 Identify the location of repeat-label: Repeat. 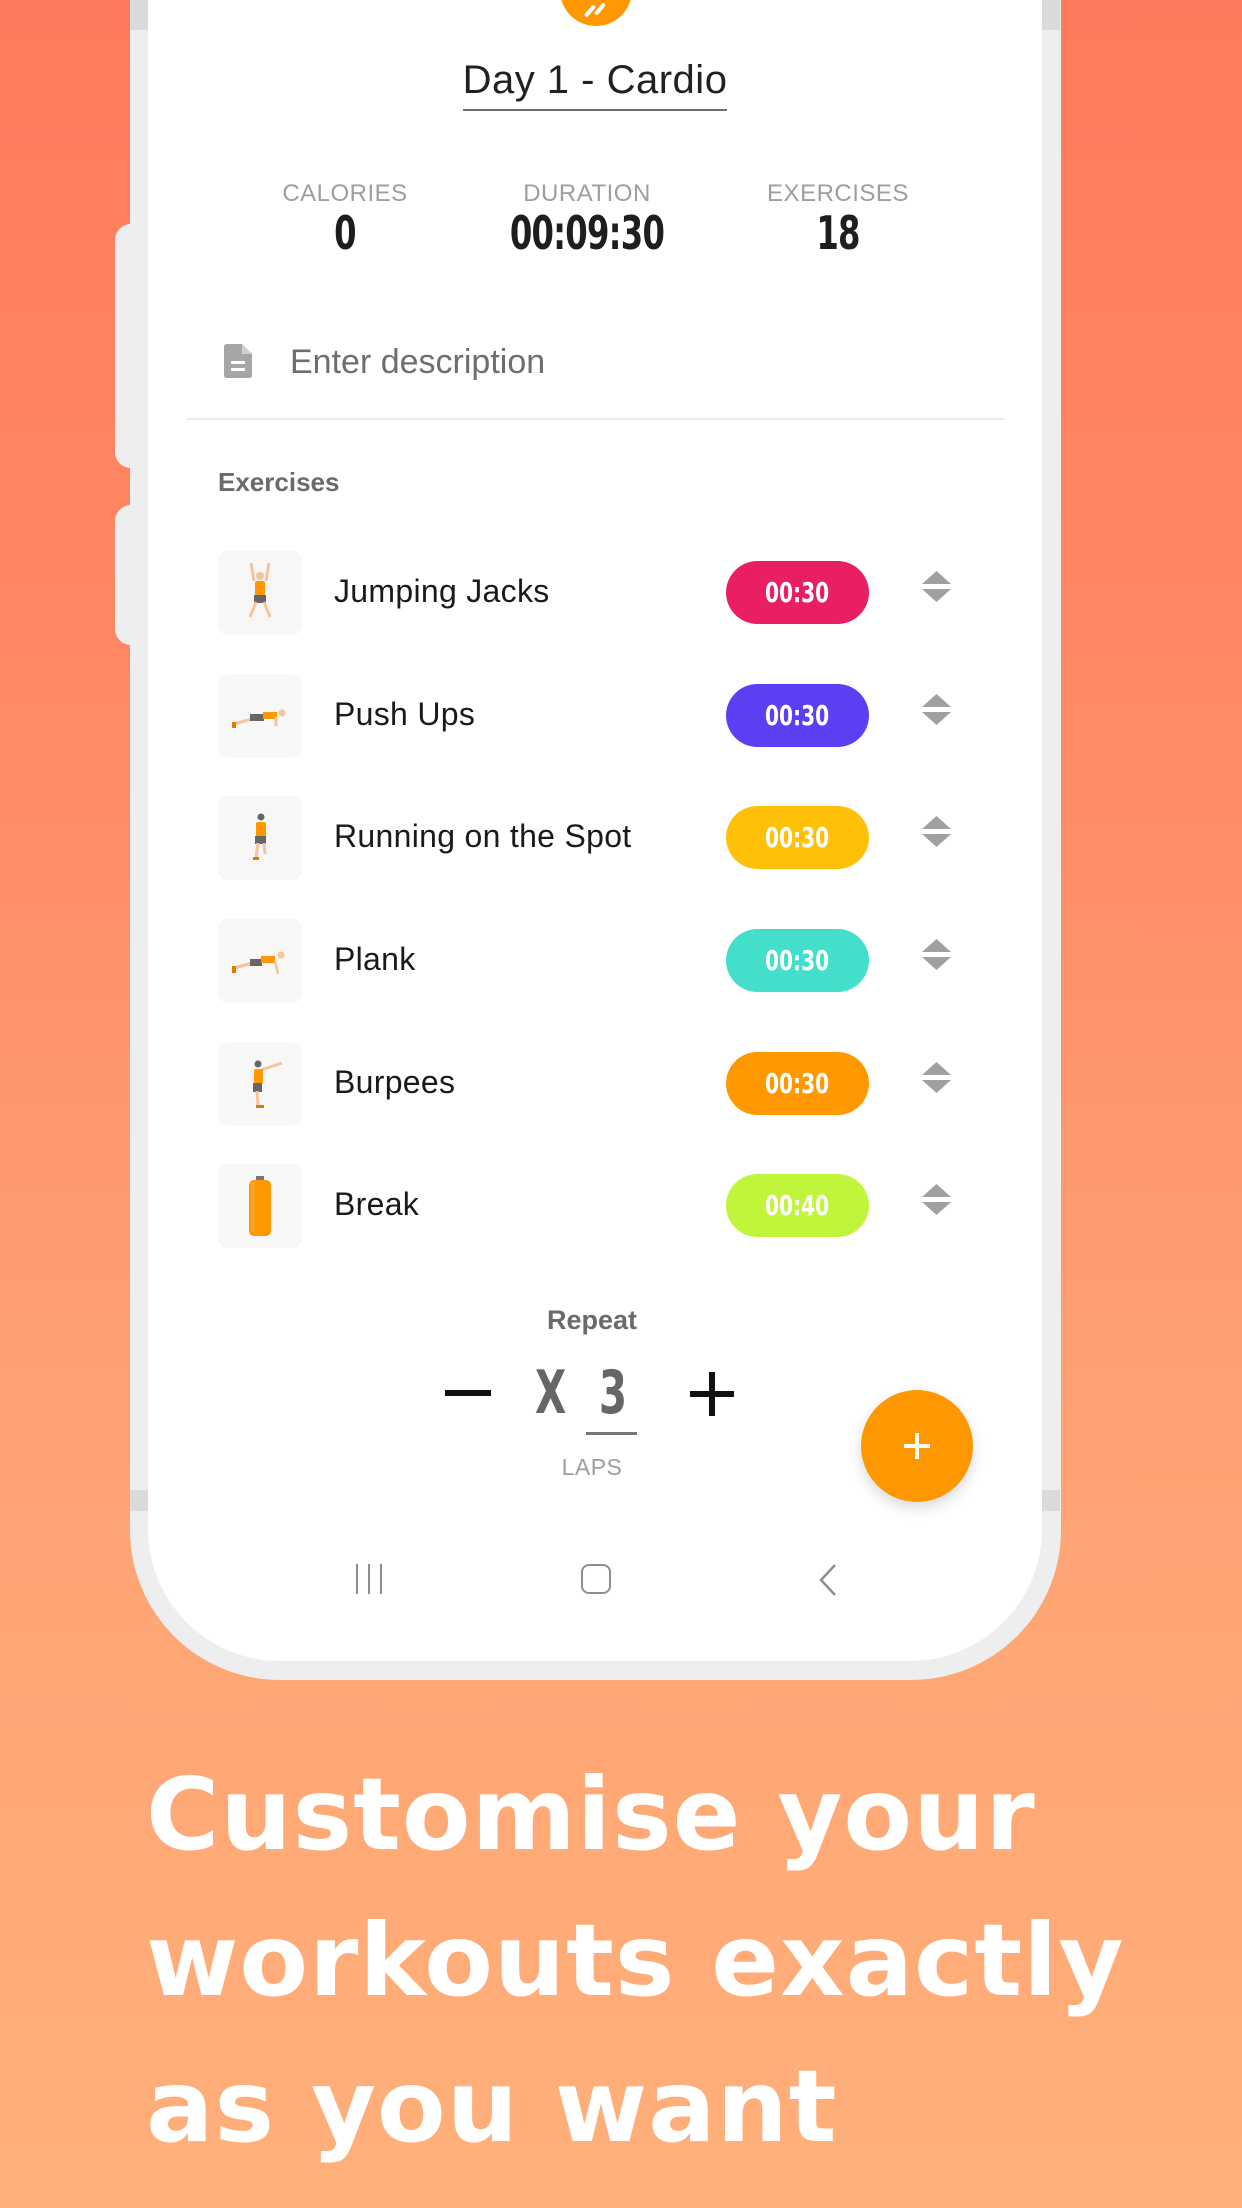
(592, 1320).